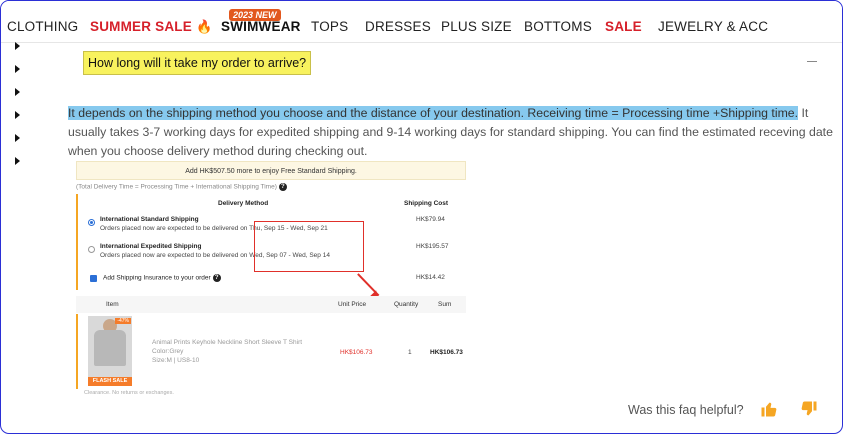  Describe the element at coordinates (432, 246) in the screenshot. I see `expedited-shipping-price: HK$195.57` at that location.